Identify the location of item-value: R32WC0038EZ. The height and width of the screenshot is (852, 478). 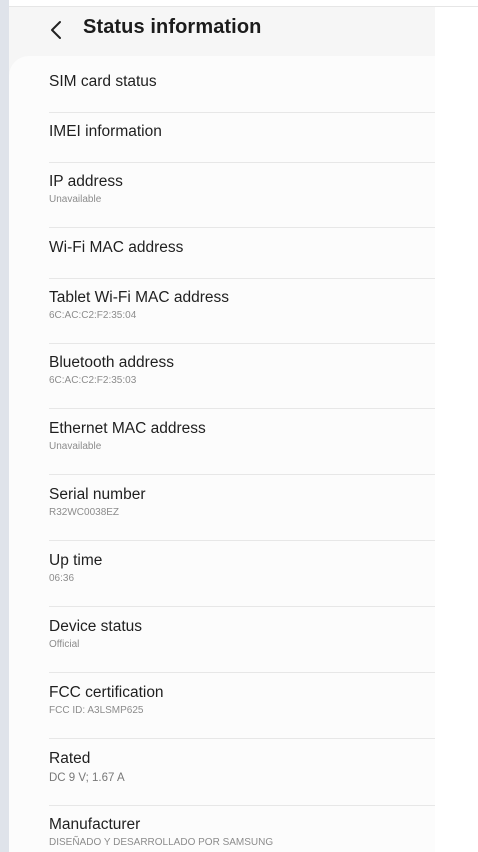
(84, 512).